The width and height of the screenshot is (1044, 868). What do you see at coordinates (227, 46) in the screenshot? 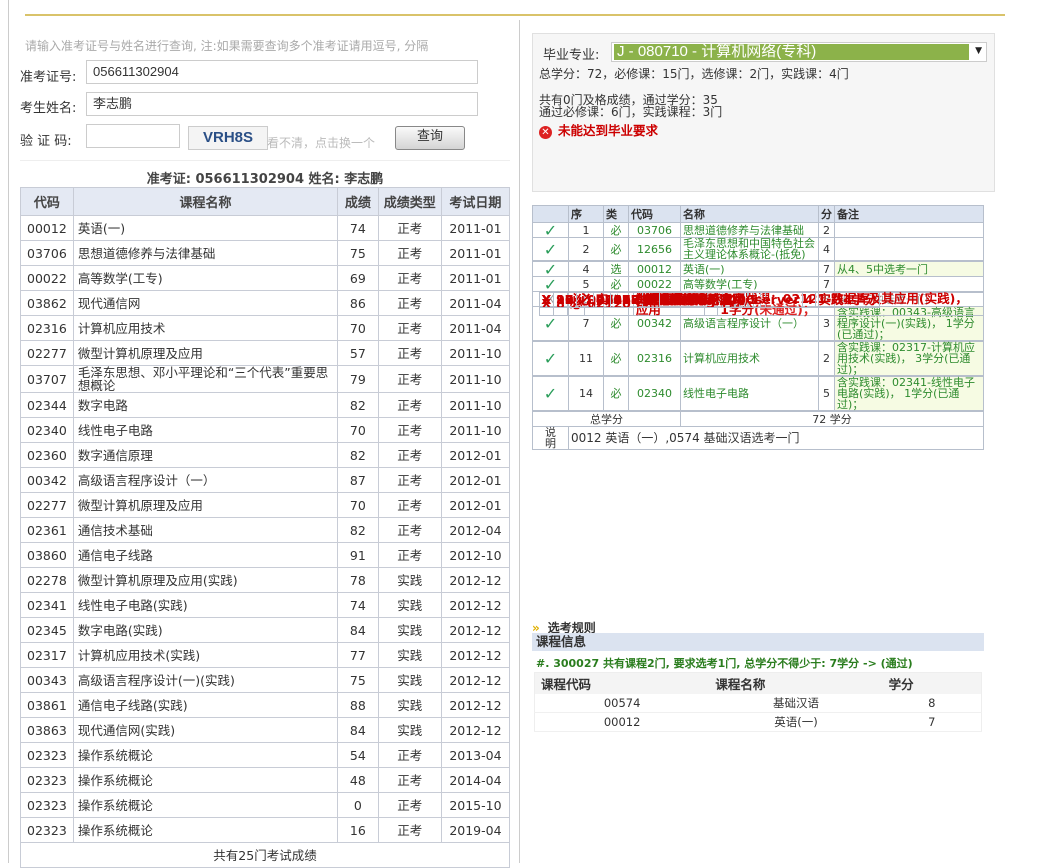
I see `query-hint: 请输入准考证号与姓名进行查询, 注:如果需要查询多个准考证请用逗号, 分隔` at bounding box center [227, 46].